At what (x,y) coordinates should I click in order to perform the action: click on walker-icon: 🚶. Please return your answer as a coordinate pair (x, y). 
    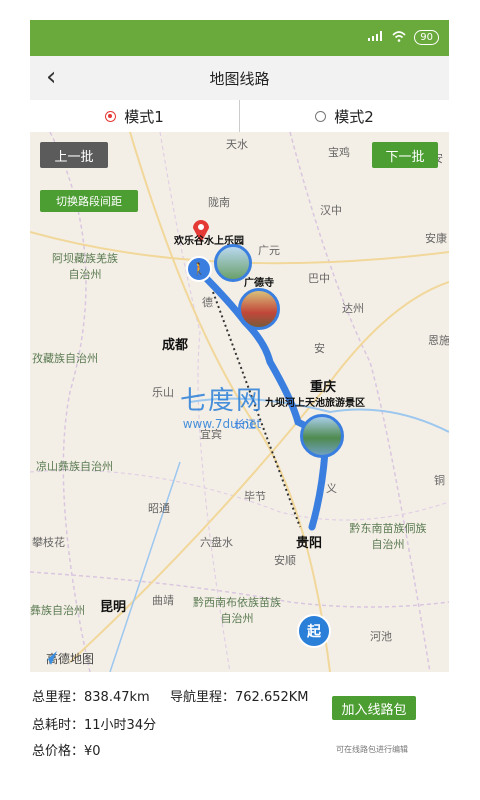
    Looking at the image, I should click on (199, 269).